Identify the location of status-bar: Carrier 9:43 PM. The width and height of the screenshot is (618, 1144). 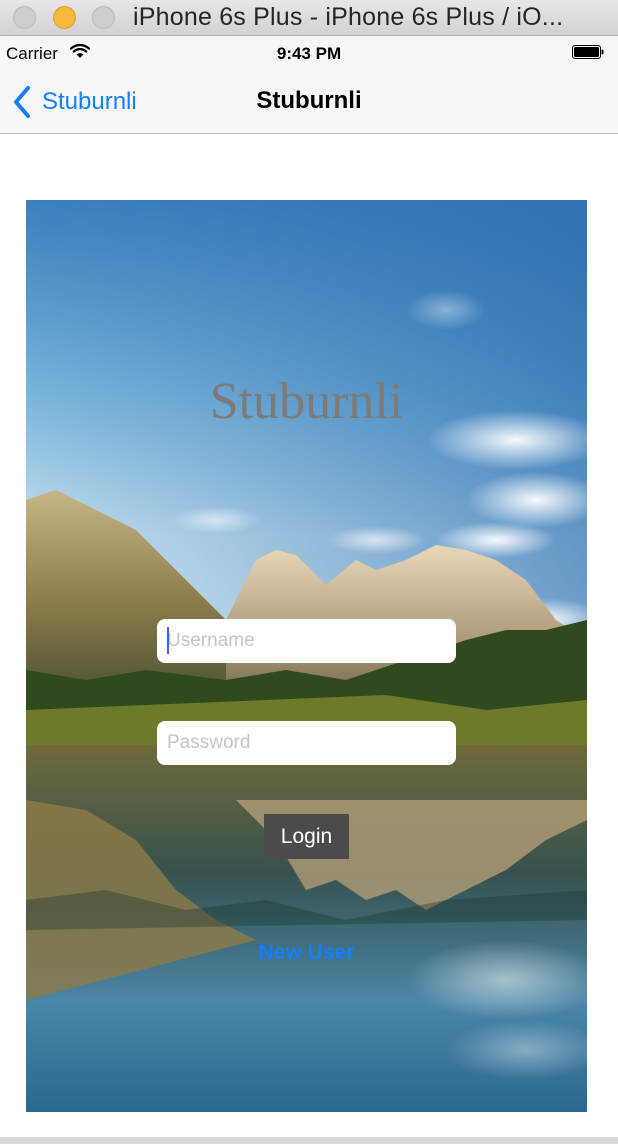
(309, 53).